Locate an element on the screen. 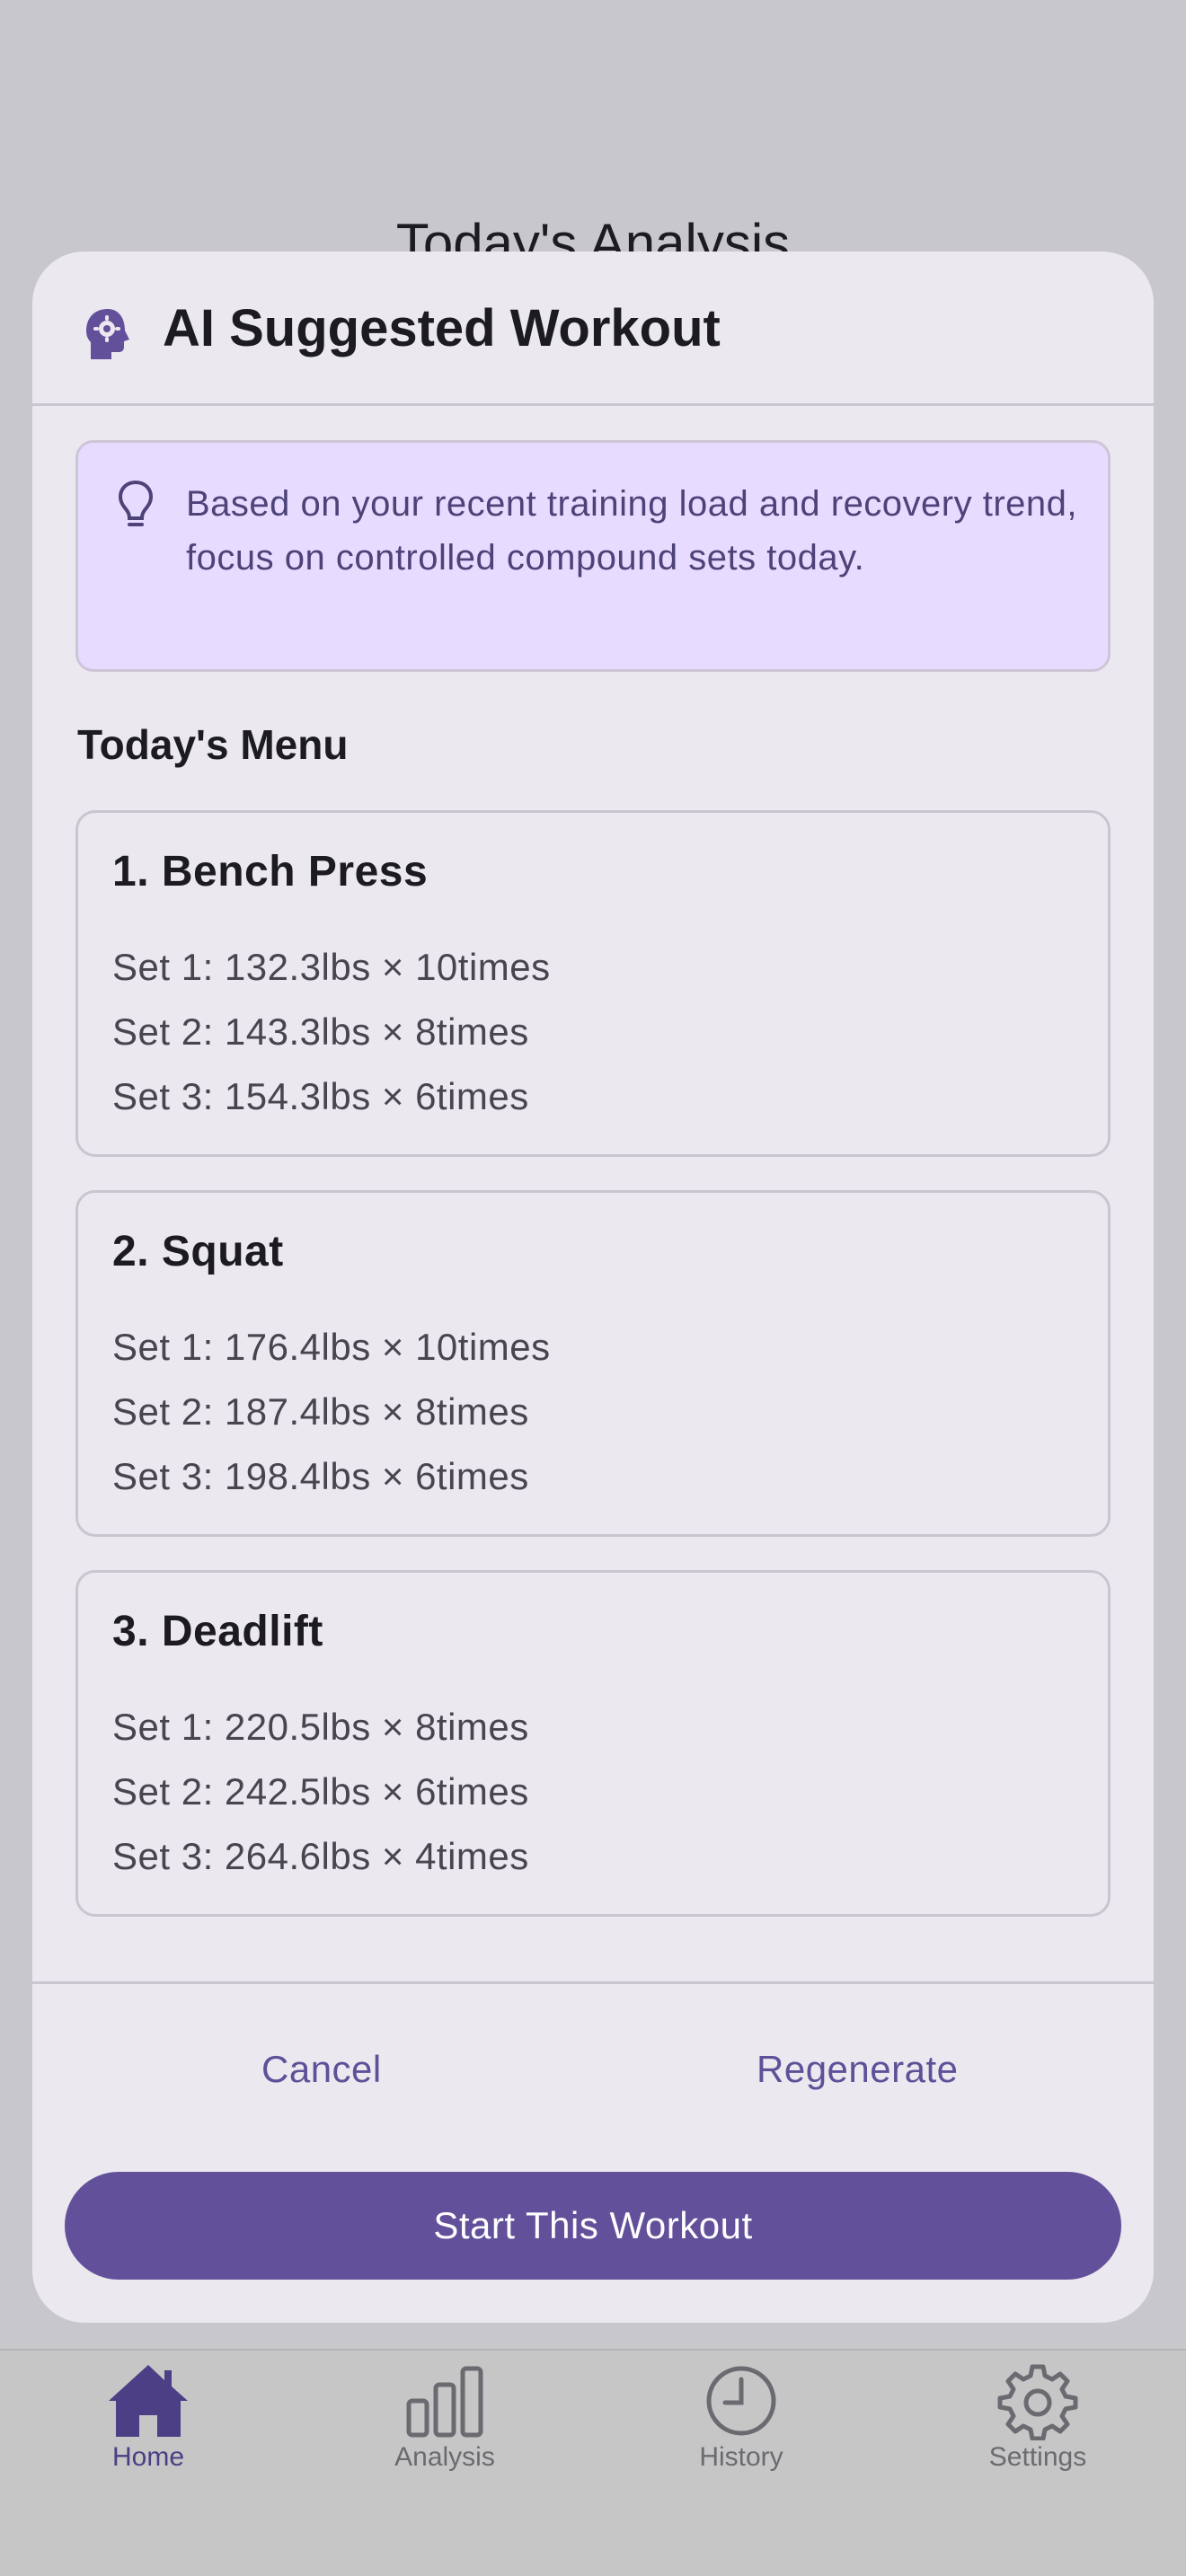 The image size is (1186, 2576). menu-heading: Today's Menu is located at coordinates (213, 744).